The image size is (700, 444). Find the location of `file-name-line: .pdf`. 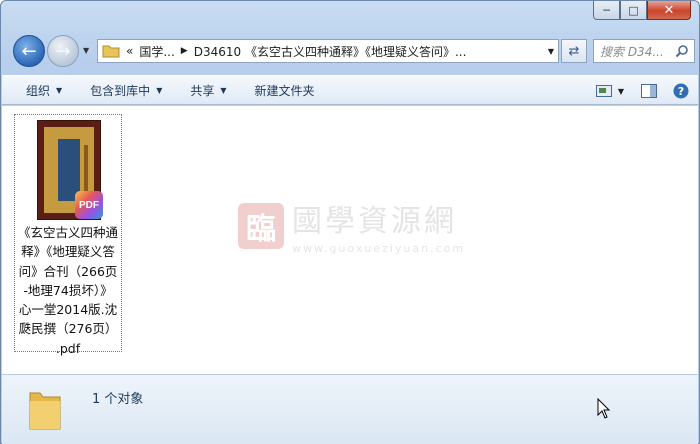

file-name-line: .pdf is located at coordinates (68, 348).